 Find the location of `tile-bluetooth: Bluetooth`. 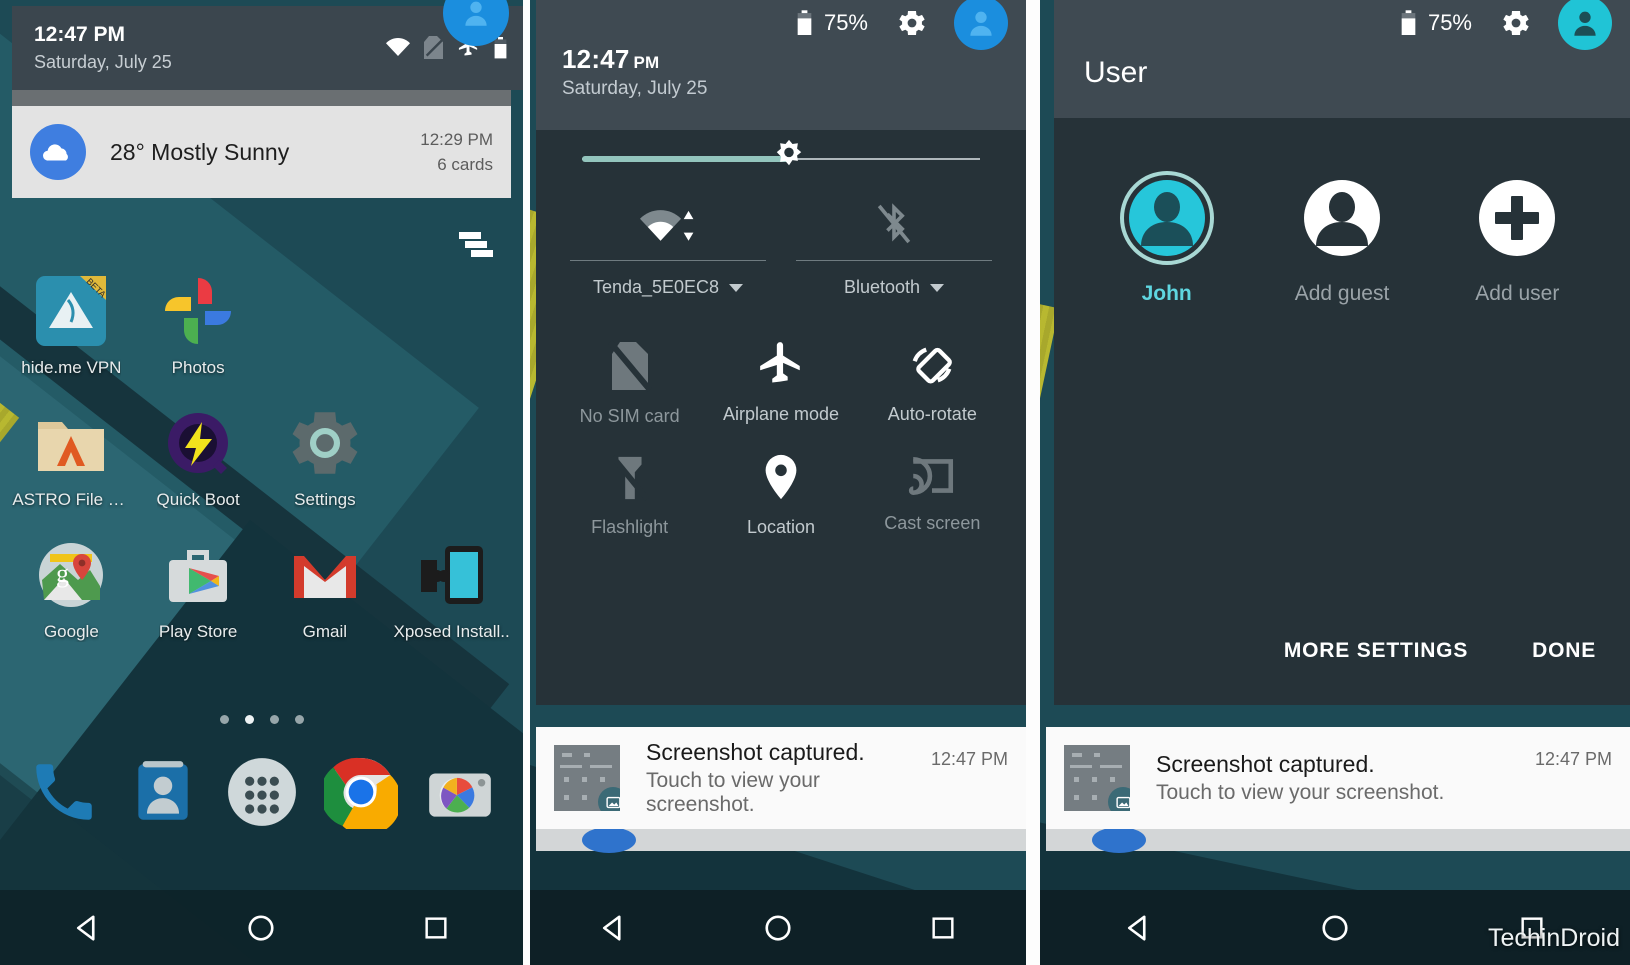

tile-bluetooth: Bluetooth is located at coordinates (894, 243).